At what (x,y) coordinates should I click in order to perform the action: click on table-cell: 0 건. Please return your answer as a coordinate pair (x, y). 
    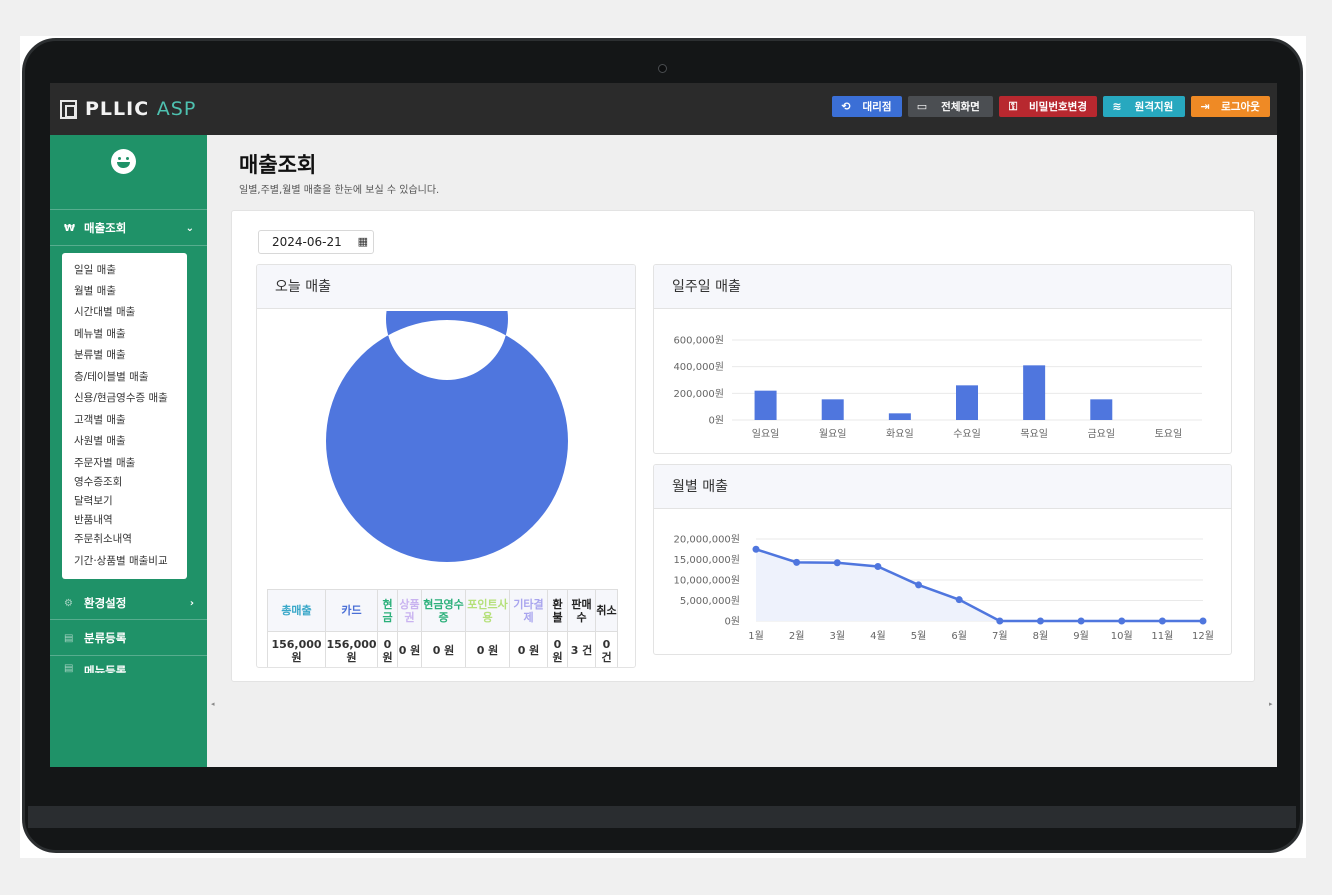
    Looking at the image, I should click on (606, 649).